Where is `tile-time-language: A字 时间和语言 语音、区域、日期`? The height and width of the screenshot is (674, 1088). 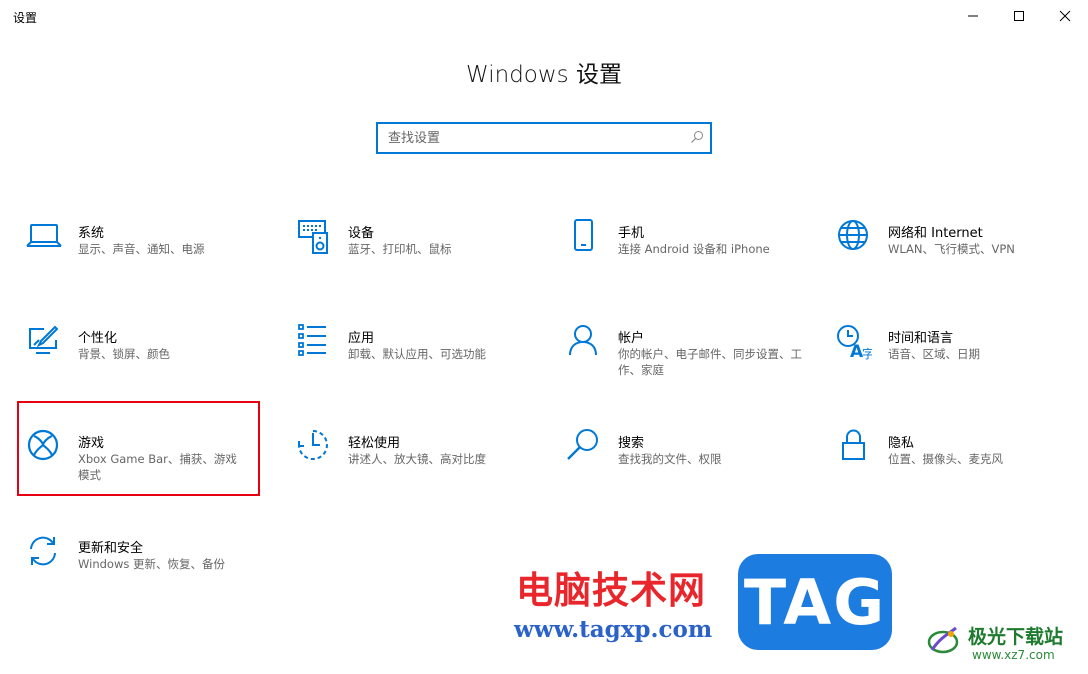
tile-time-language: A字 时间和语言 语音、区域、日期 is located at coordinates (958, 369).